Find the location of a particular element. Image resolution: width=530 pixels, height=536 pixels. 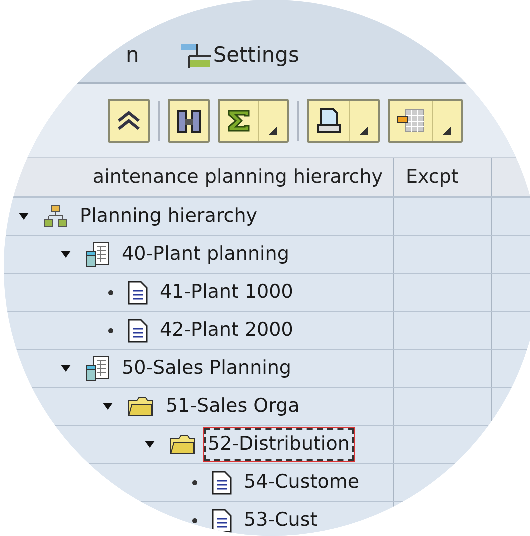

sigma-icon is located at coordinates (239, 121).